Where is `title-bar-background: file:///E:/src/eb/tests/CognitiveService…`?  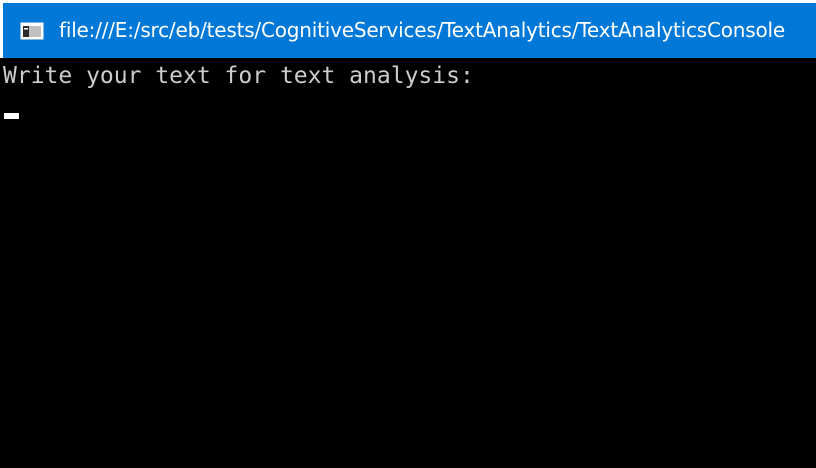 title-bar-background: file:///E:/src/eb/tests/CognitiveService… is located at coordinates (409, 30).